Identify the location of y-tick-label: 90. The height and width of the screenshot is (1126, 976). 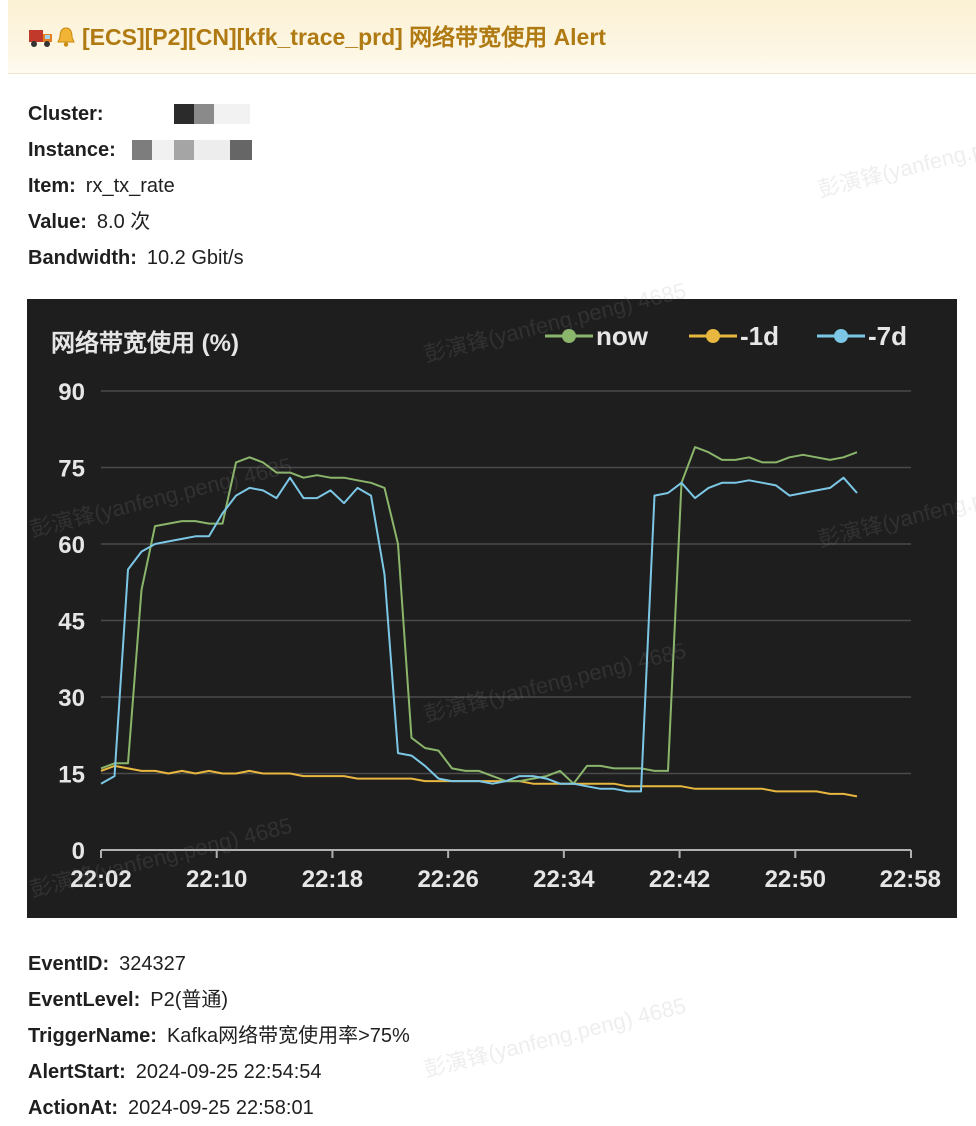
(71, 392).